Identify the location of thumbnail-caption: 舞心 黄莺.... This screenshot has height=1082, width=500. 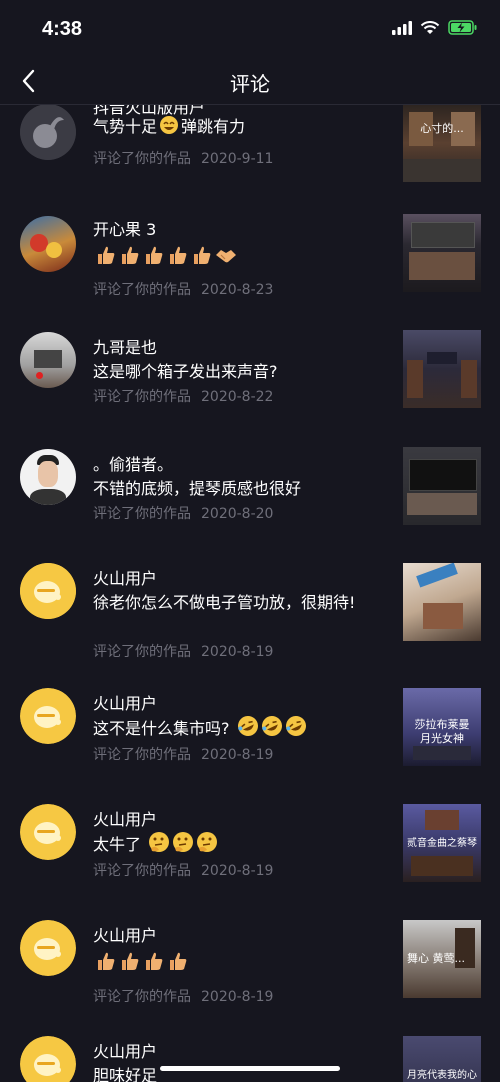
(436, 958).